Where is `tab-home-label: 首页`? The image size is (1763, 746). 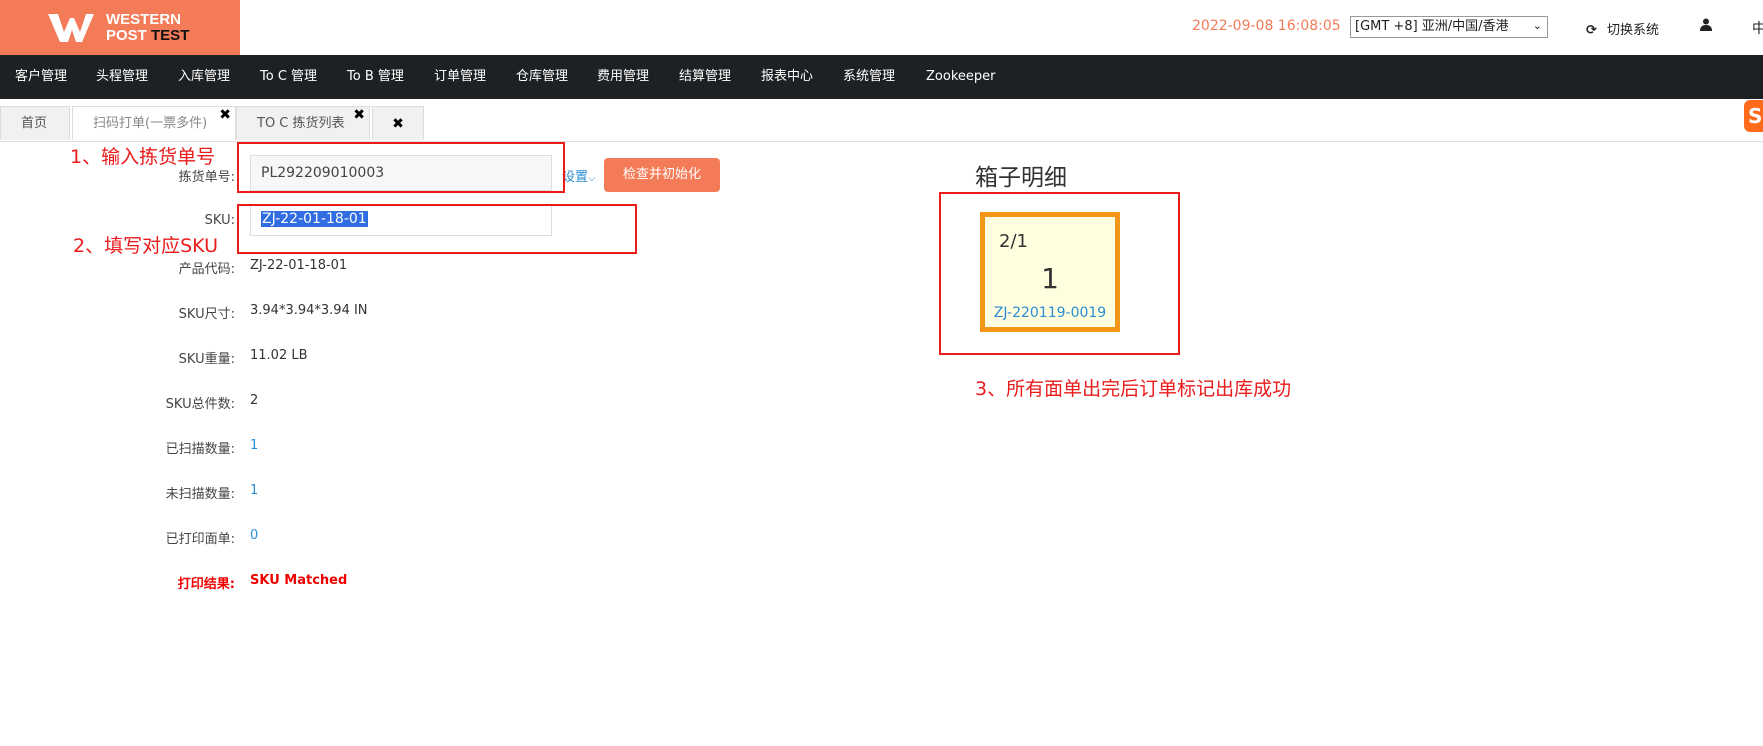 tab-home-label: 首页 is located at coordinates (34, 123).